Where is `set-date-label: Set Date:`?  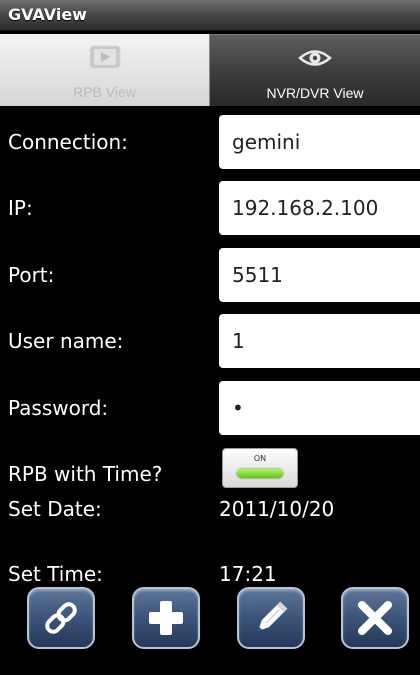
set-date-label: Set Date: is located at coordinates (55, 509).